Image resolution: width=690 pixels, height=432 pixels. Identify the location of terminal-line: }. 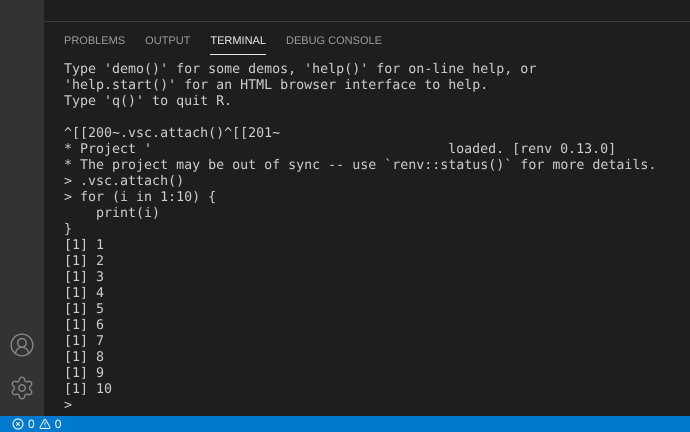
(68, 230).